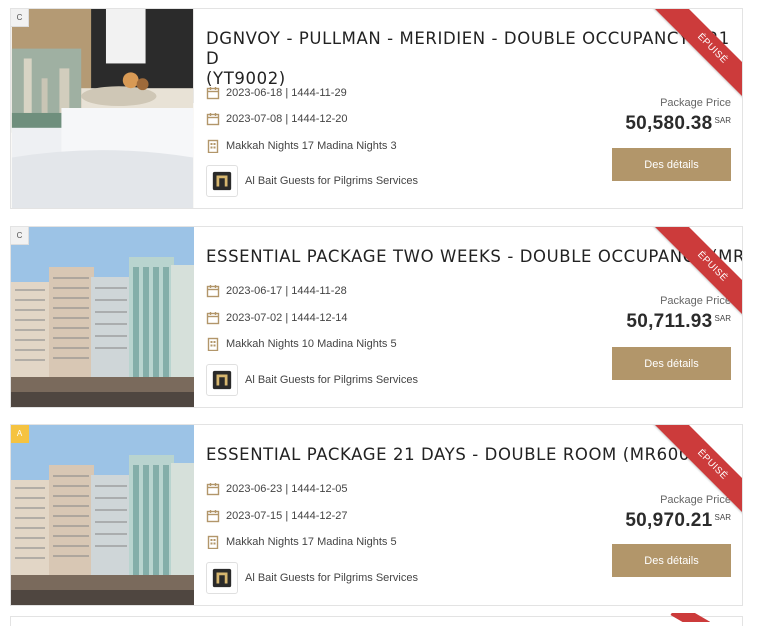 The height and width of the screenshot is (626, 779). What do you see at coordinates (301, 344) in the screenshot?
I see `nights-info: Makkah Nights 10 Madina Nights 5` at bounding box center [301, 344].